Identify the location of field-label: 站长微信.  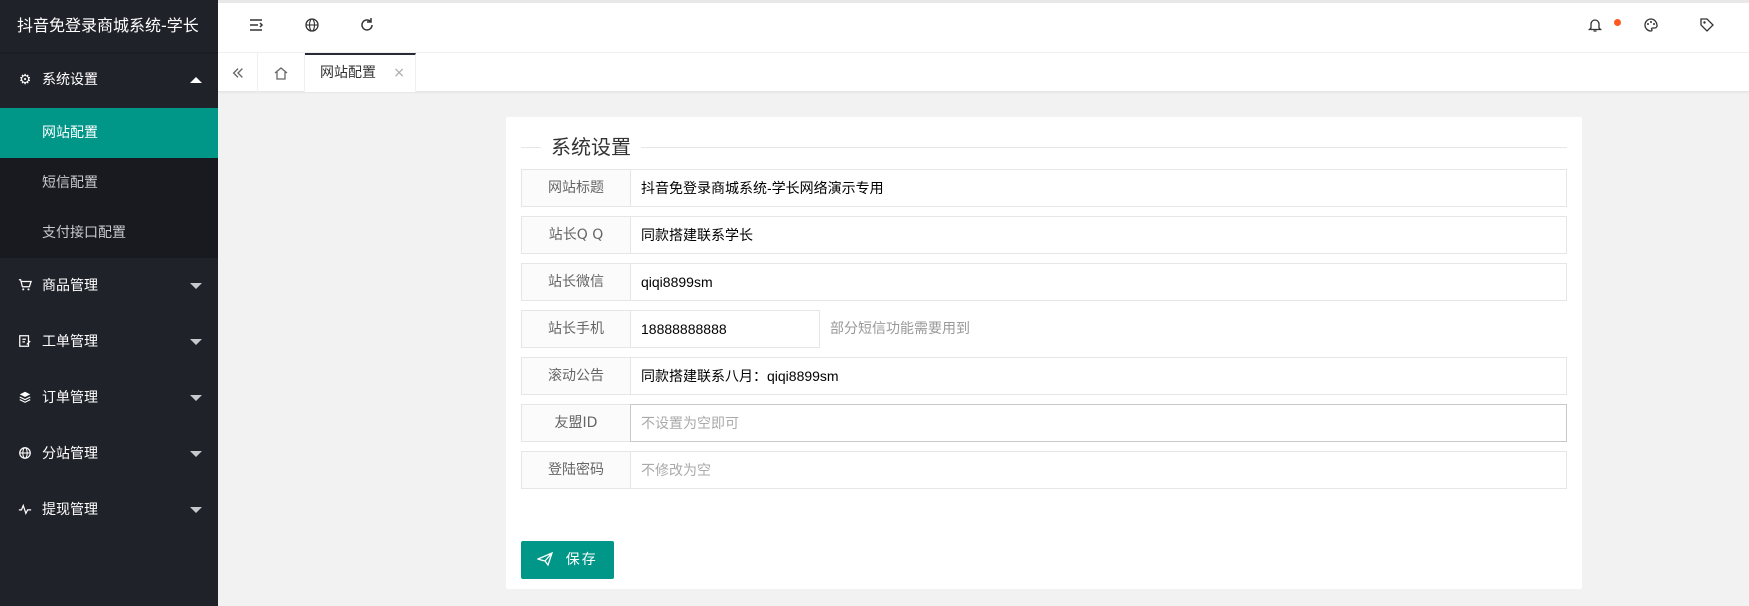
(576, 282).